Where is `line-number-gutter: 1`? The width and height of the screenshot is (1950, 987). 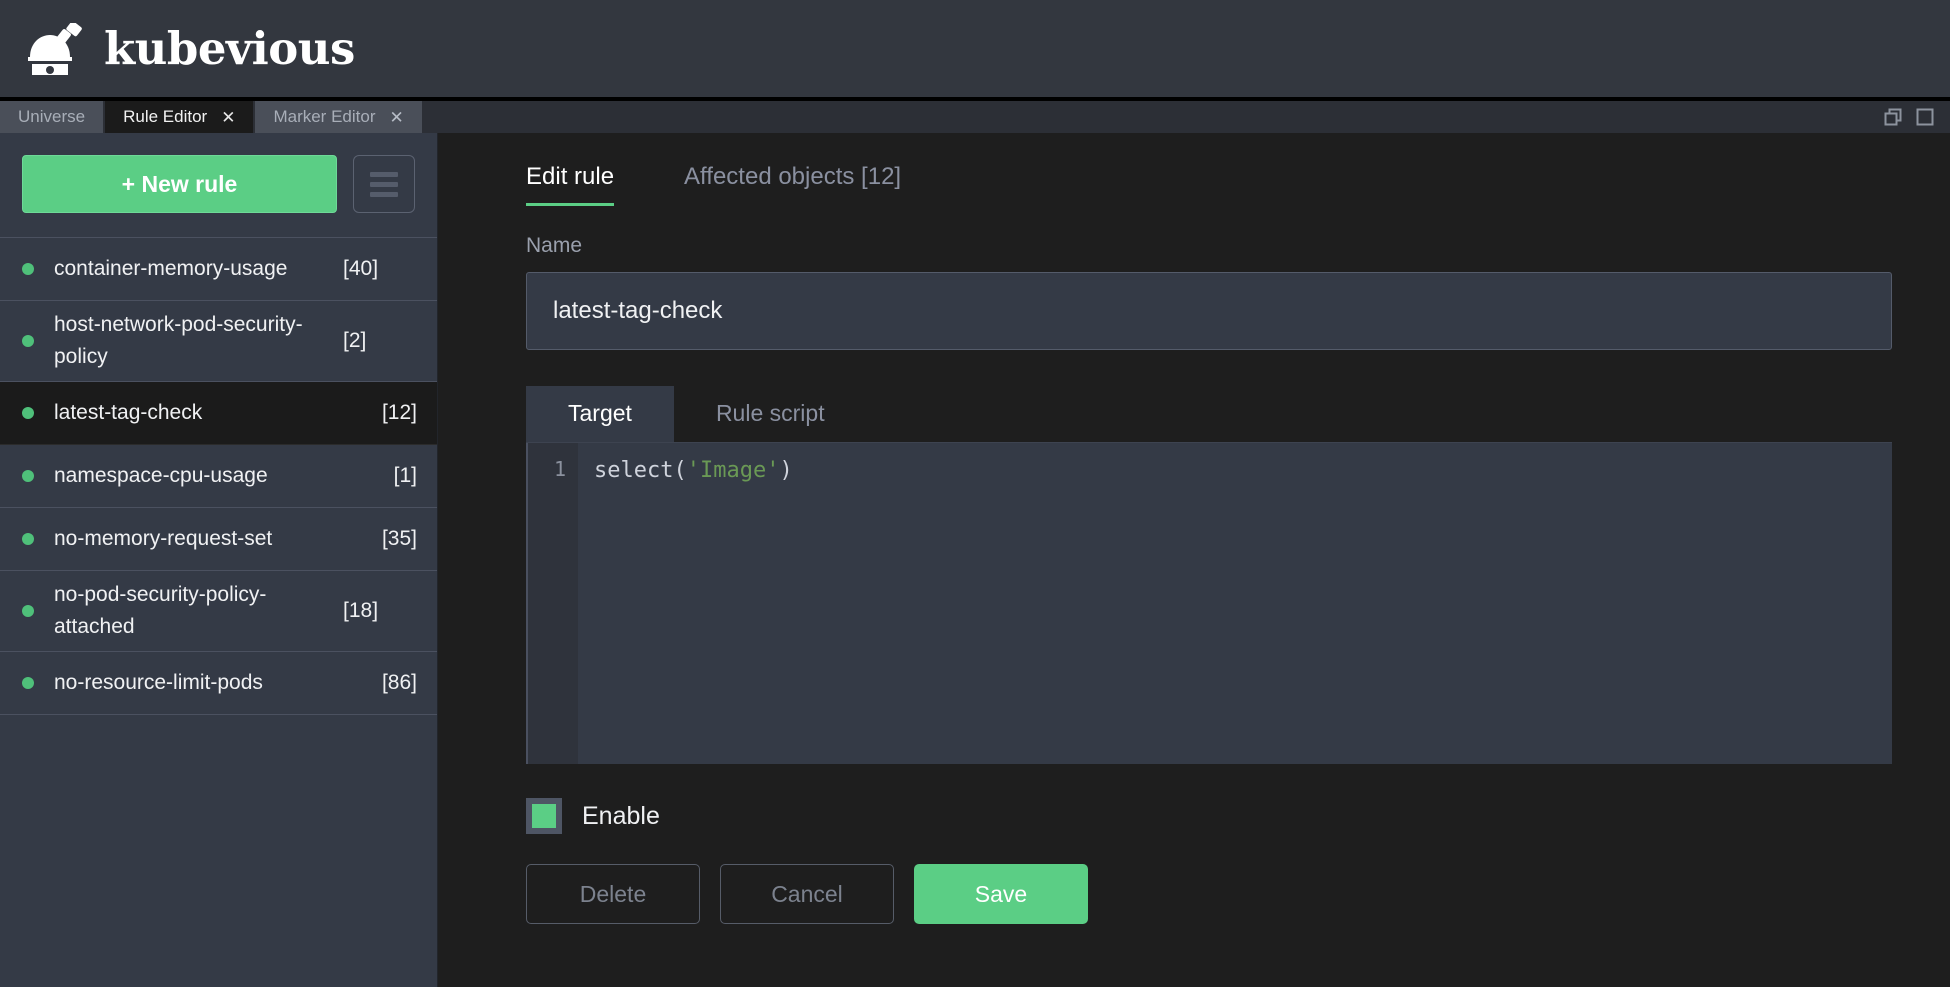 line-number-gutter: 1 is located at coordinates (552, 603).